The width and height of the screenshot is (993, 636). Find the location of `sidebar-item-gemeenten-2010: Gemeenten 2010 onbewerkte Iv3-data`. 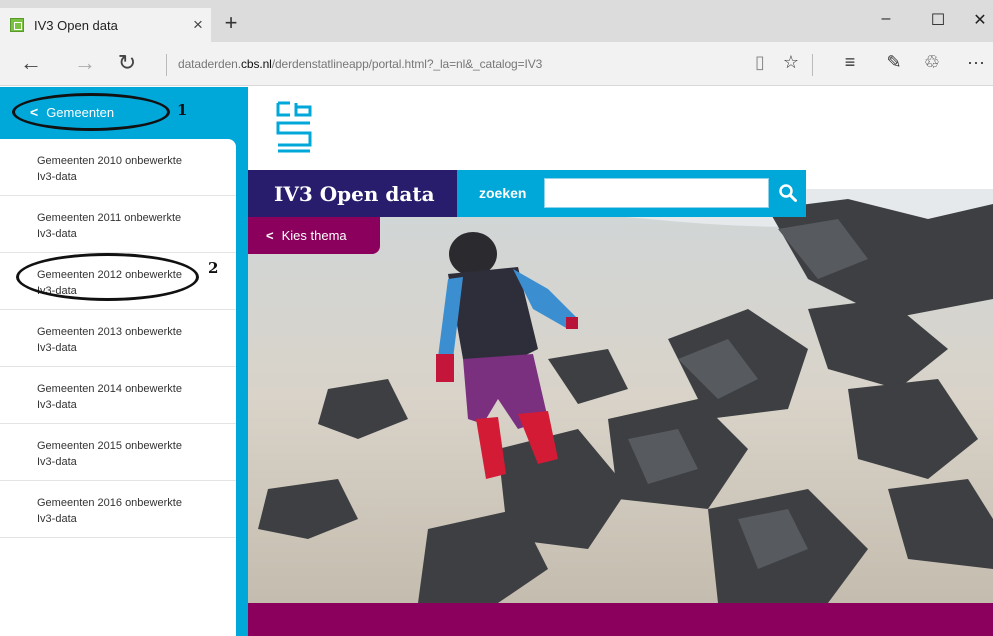

sidebar-item-gemeenten-2010: Gemeenten 2010 onbewerkte Iv3-data is located at coordinates (118, 167).